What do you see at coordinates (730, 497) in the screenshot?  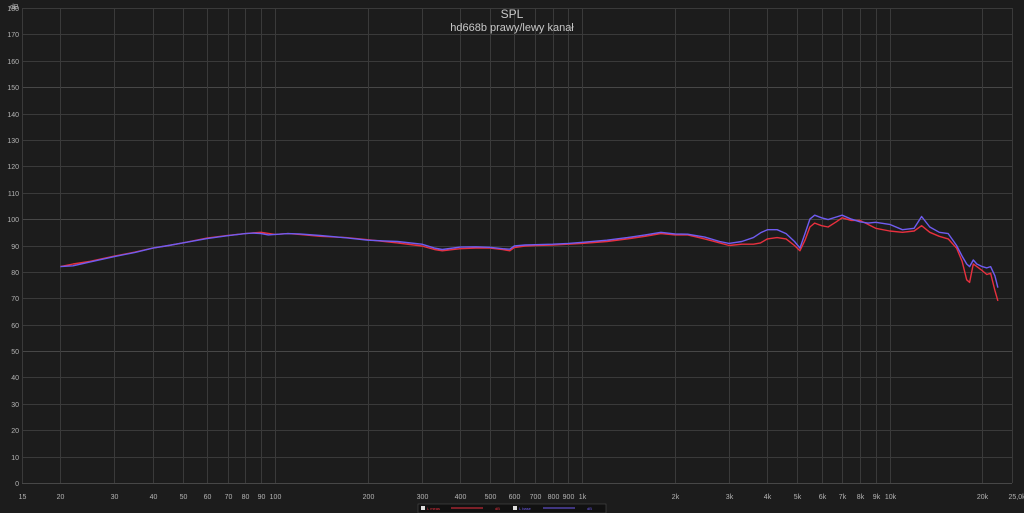 I see `x-tick-label: 3k` at bounding box center [730, 497].